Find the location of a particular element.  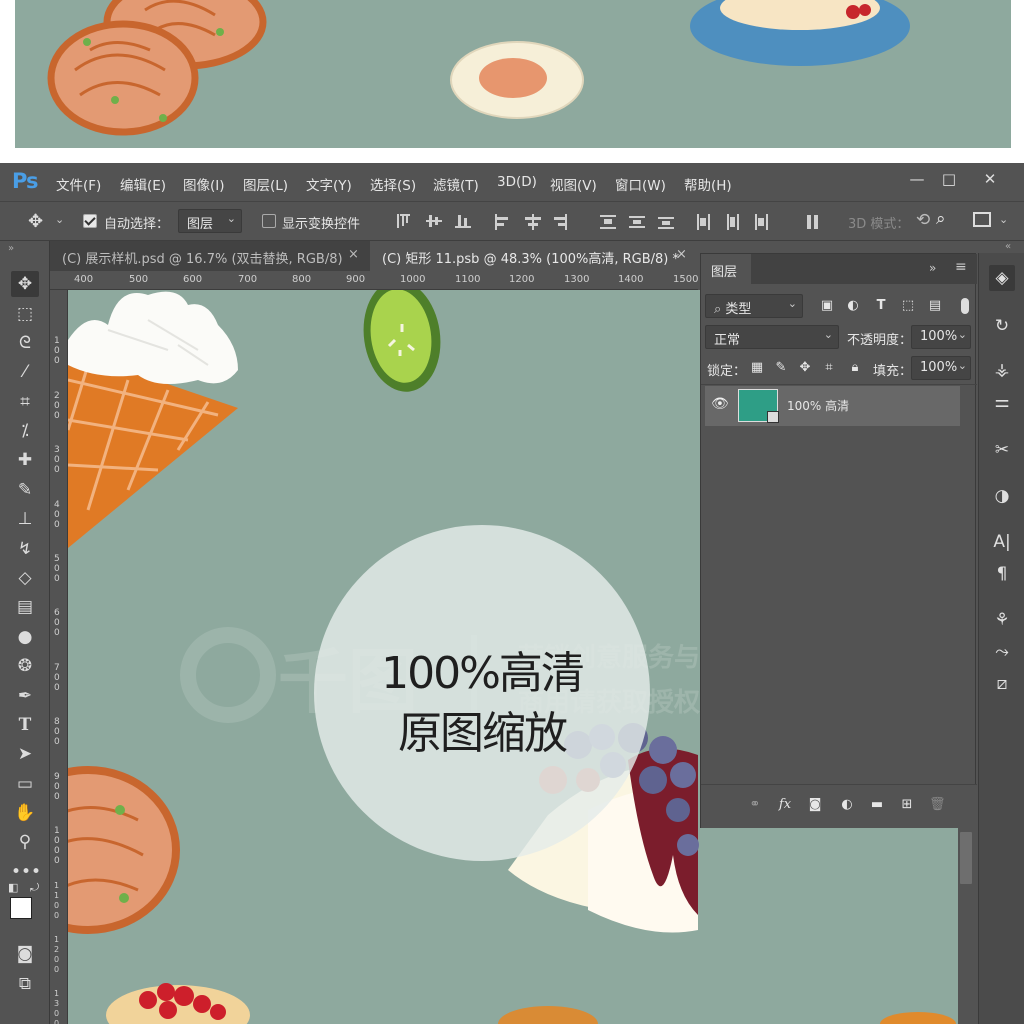

filter-smart-object-icon: ▤ is located at coordinates (935, 306).